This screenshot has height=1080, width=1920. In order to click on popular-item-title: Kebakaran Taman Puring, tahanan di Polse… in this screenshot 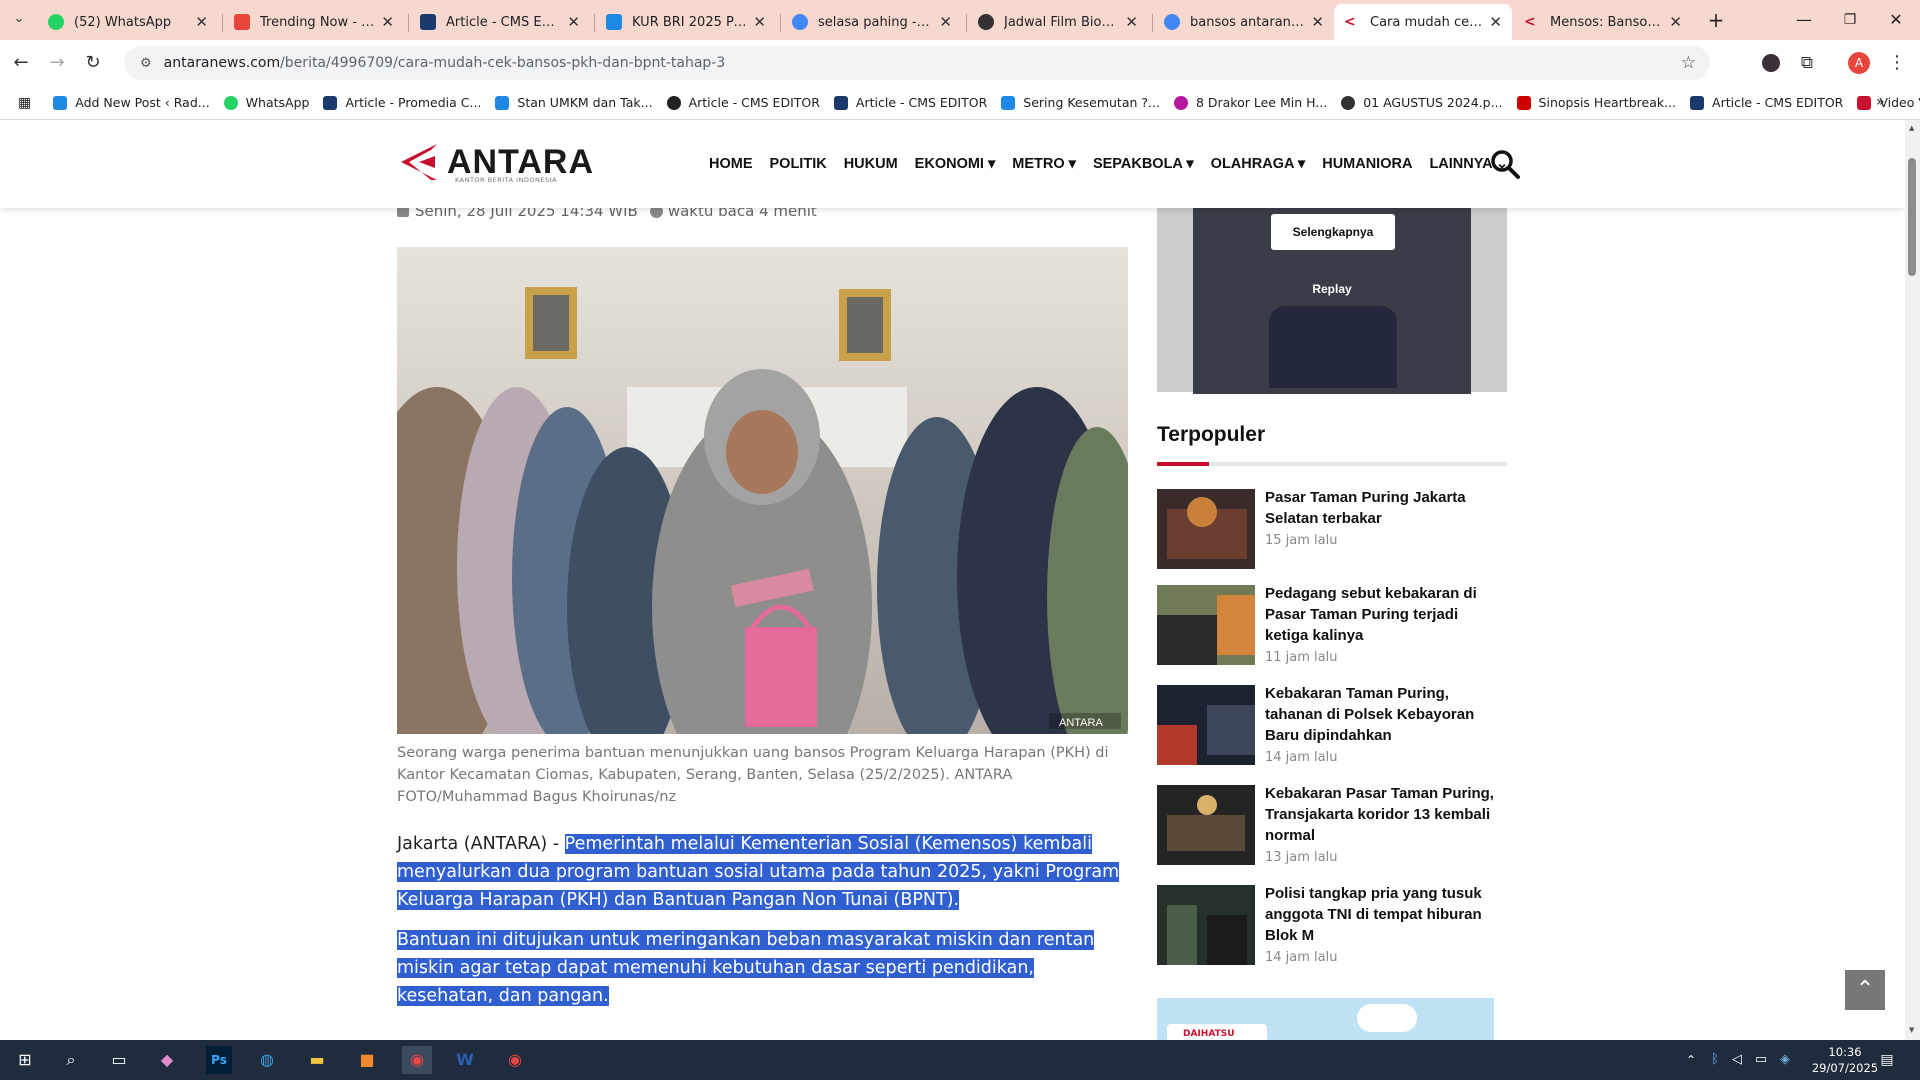, I will do `click(1385, 714)`.